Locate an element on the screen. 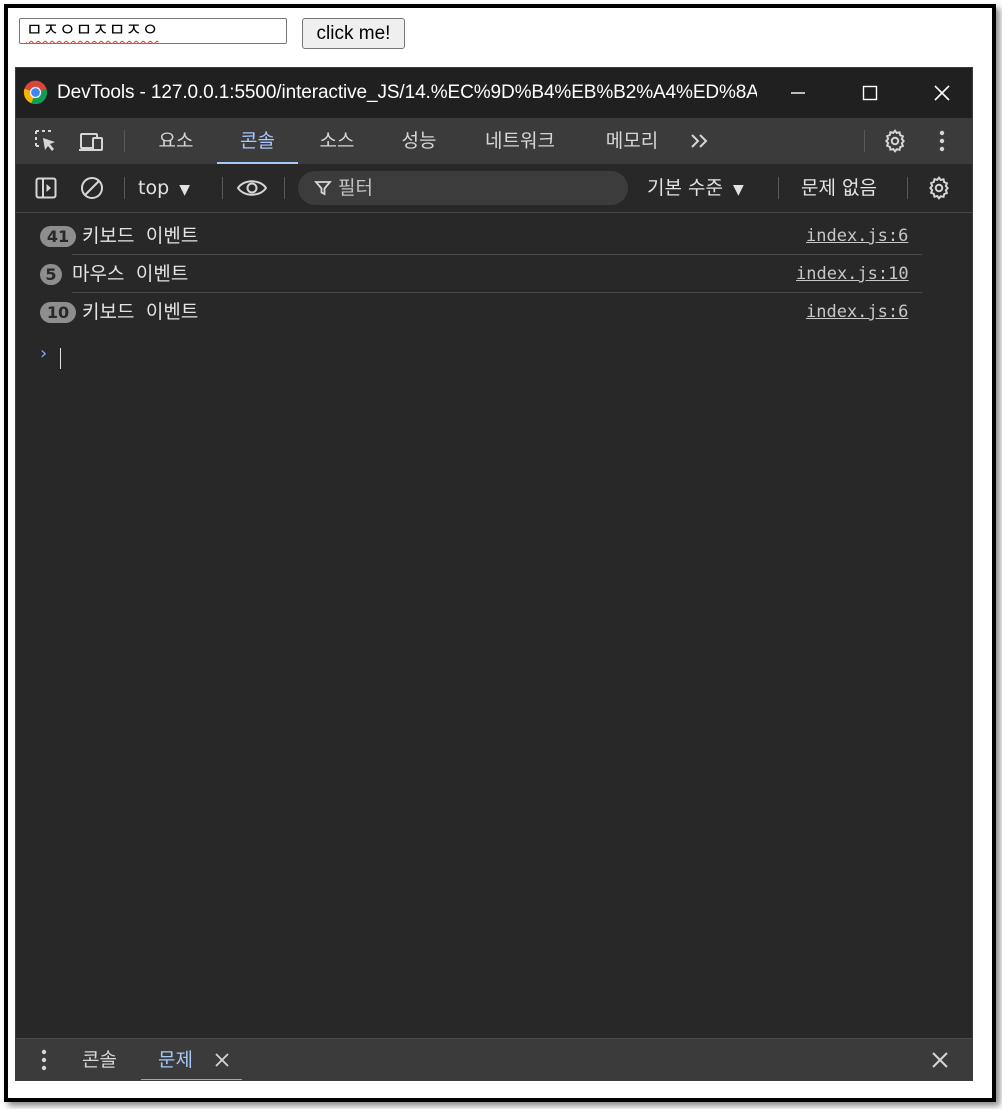 This screenshot has width=1002, height=1109. minimize-icon is located at coordinates (798, 93).